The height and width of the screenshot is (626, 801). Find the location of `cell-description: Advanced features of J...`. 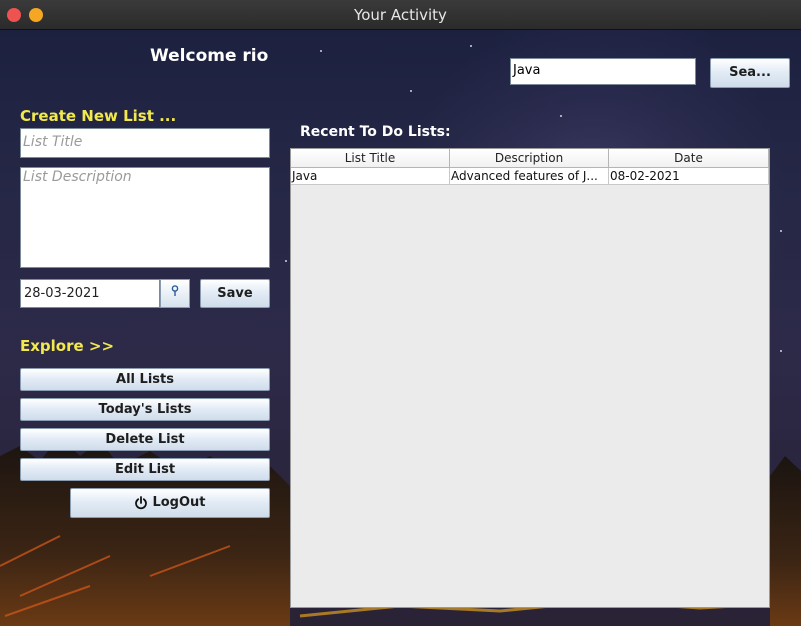

cell-description: Advanced features of J... is located at coordinates (529, 176).